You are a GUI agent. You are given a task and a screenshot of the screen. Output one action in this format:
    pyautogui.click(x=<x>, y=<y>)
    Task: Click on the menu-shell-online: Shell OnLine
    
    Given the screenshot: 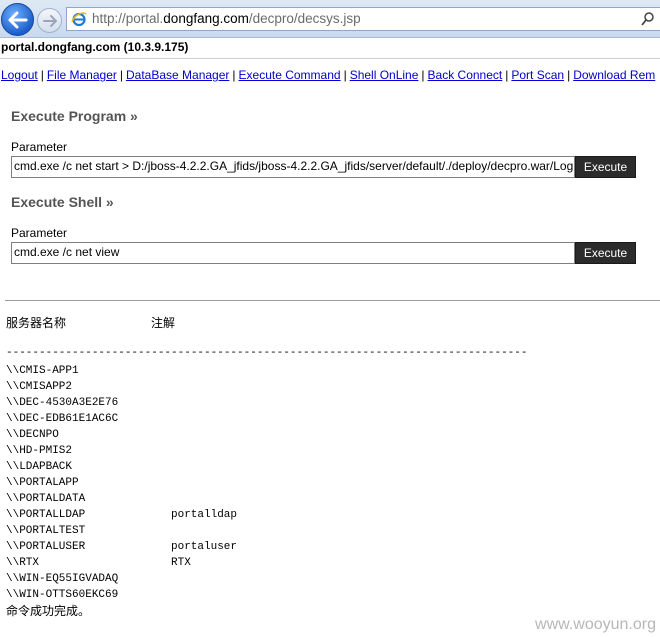 What is the action you would take?
    pyautogui.click(x=384, y=75)
    